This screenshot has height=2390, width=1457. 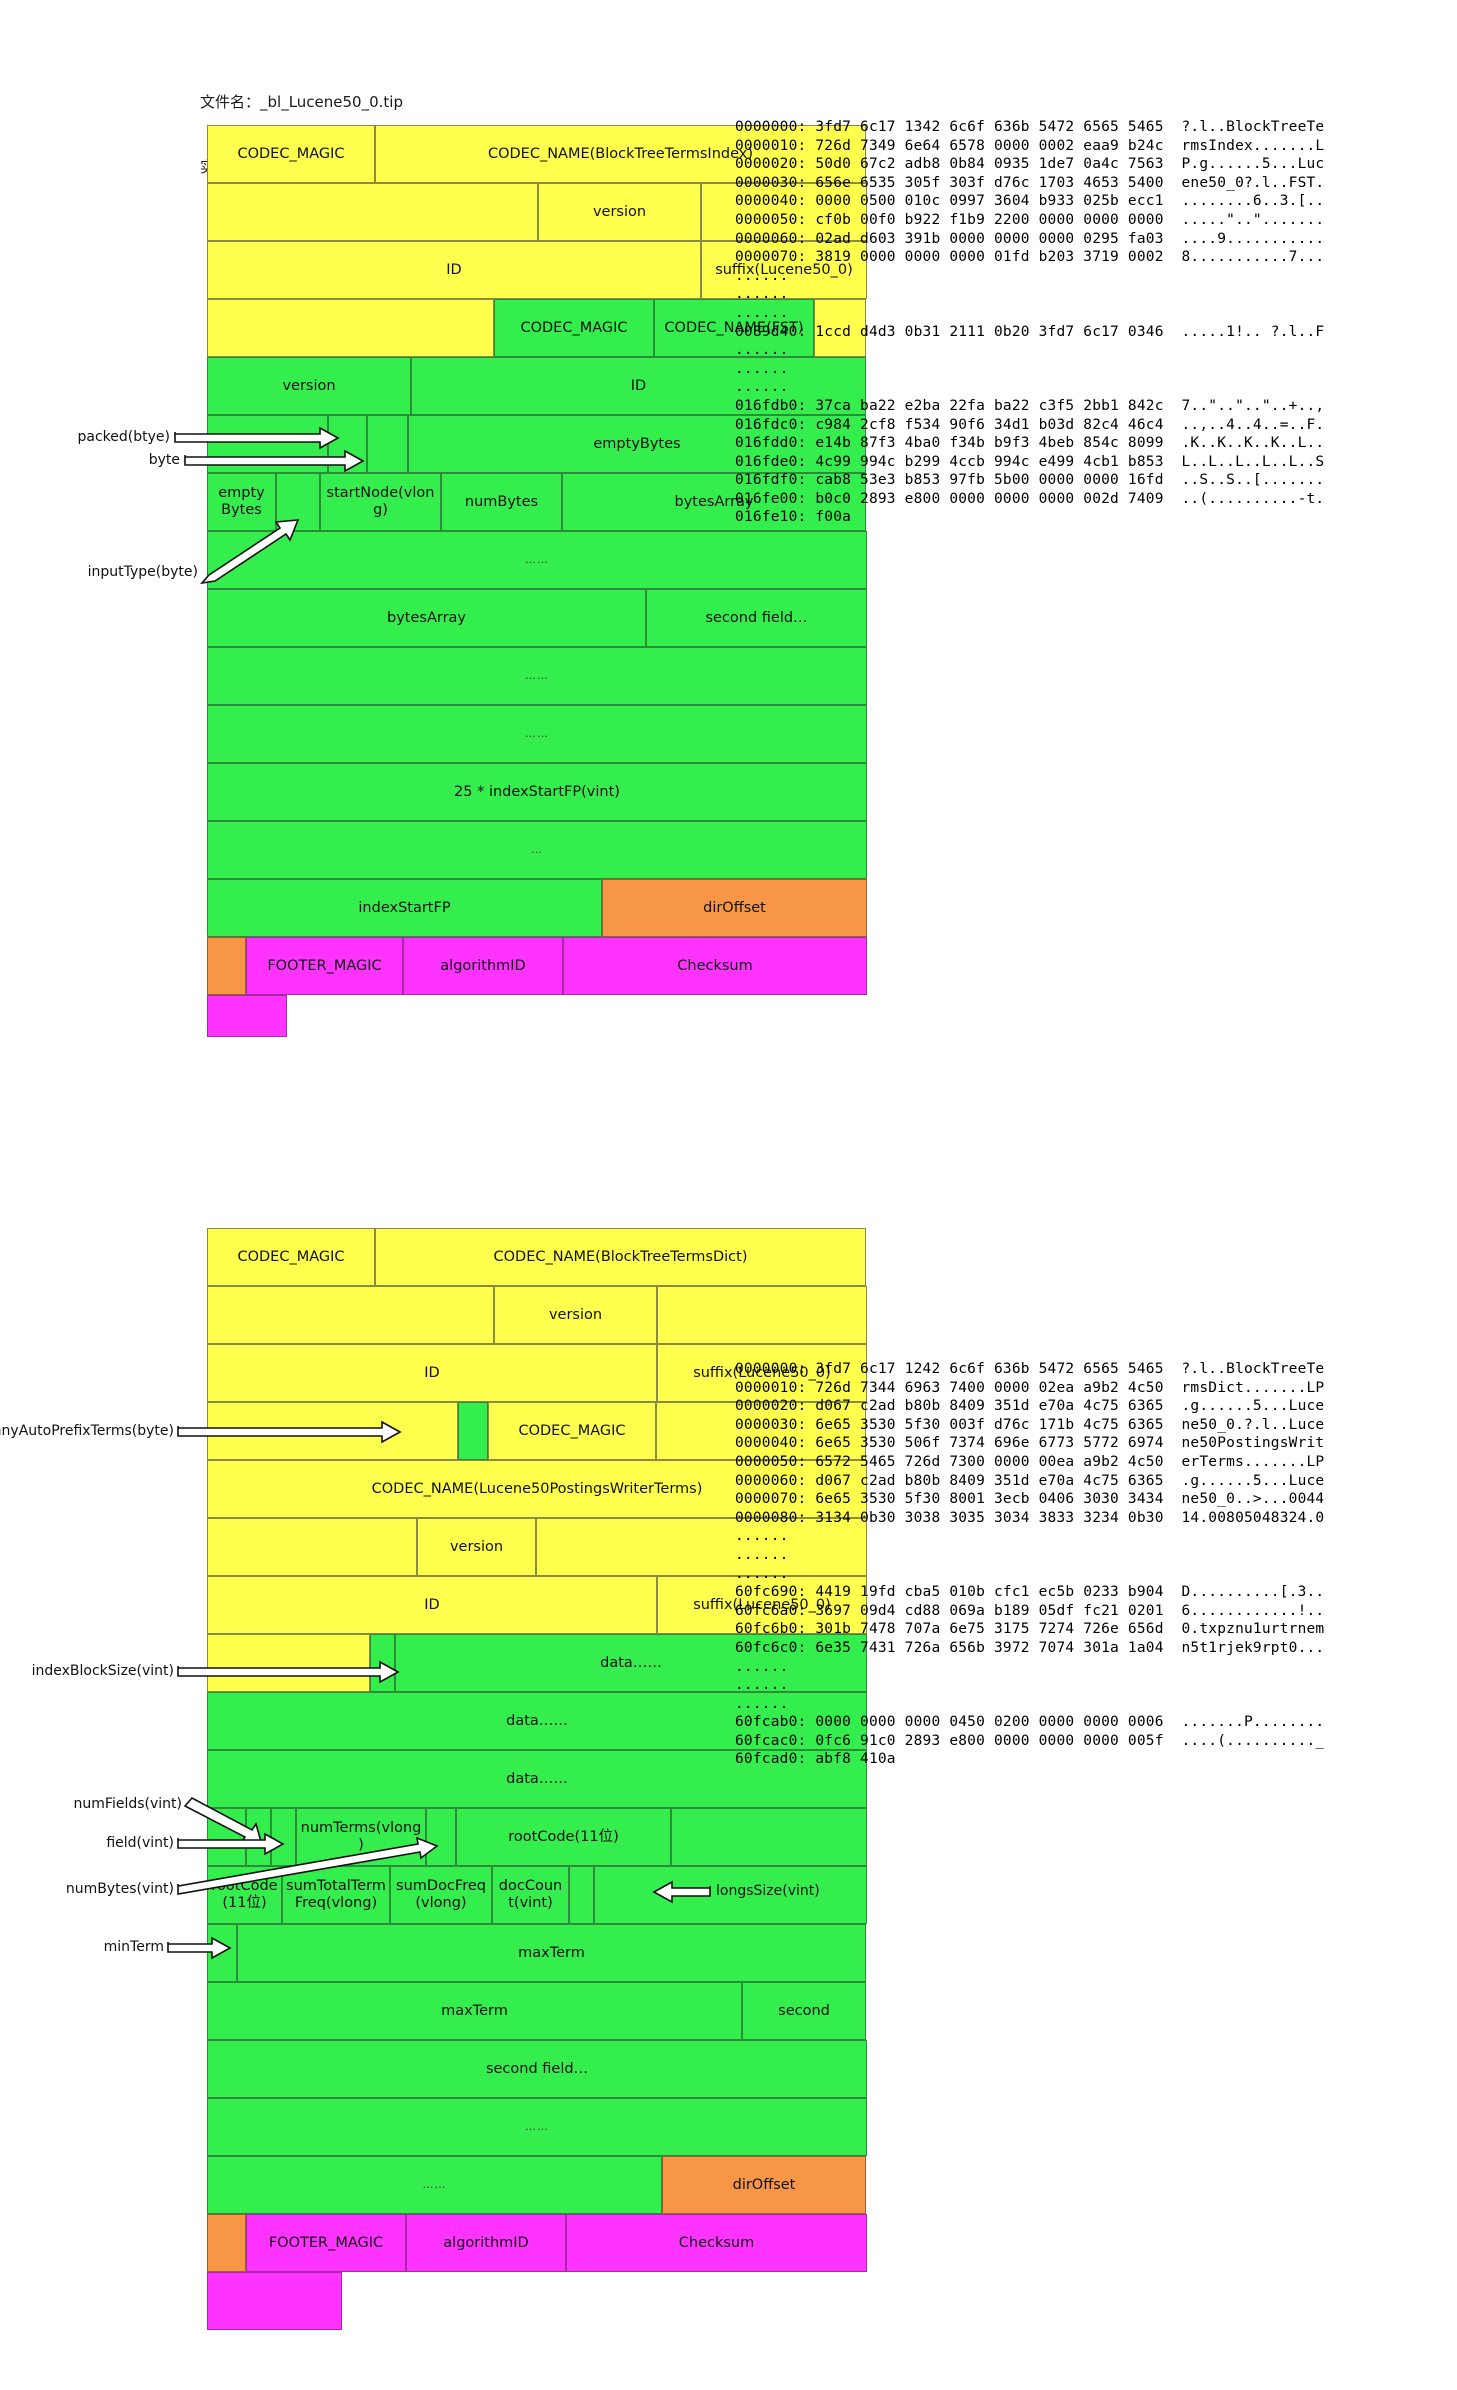 I want to click on field-numbytes: numBytes, so click(x=501, y=502).